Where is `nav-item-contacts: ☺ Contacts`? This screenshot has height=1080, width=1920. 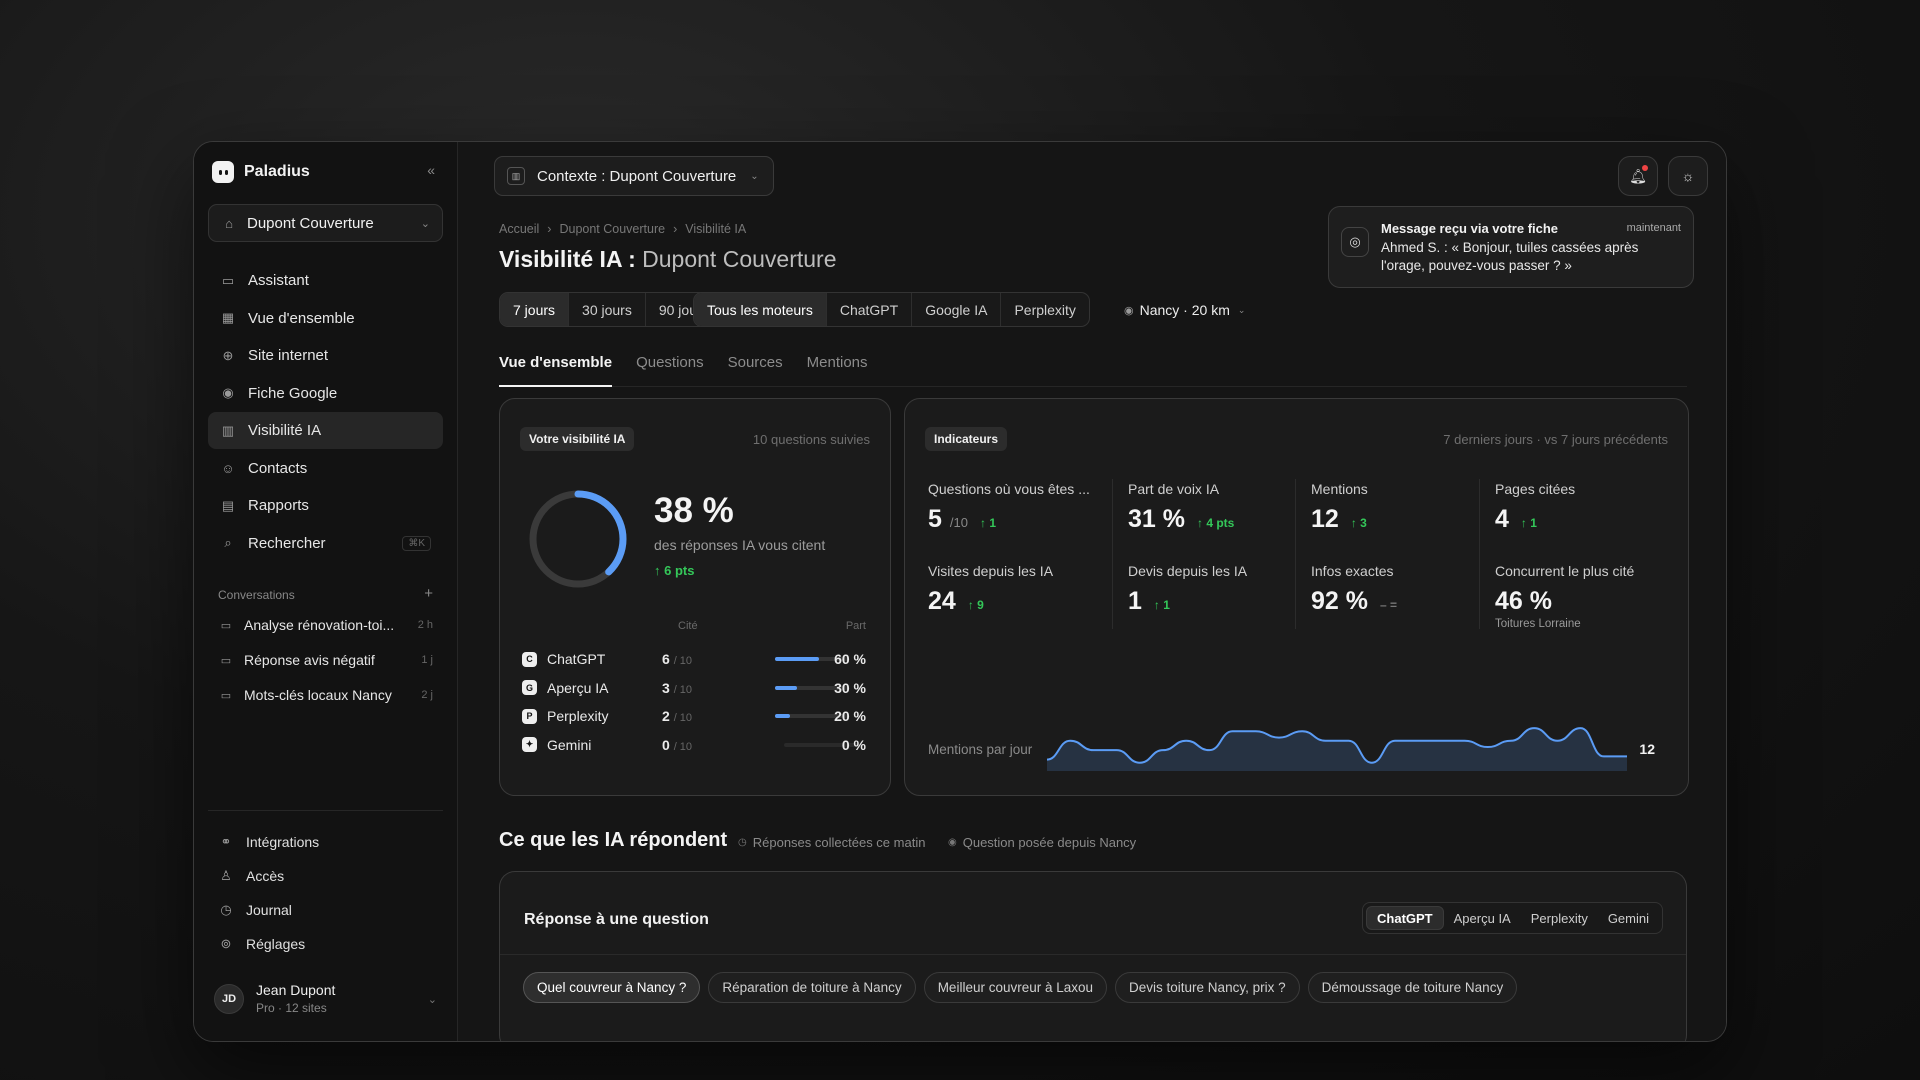 nav-item-contacts: ☺ Contacts is located at coordinates (325, 468).